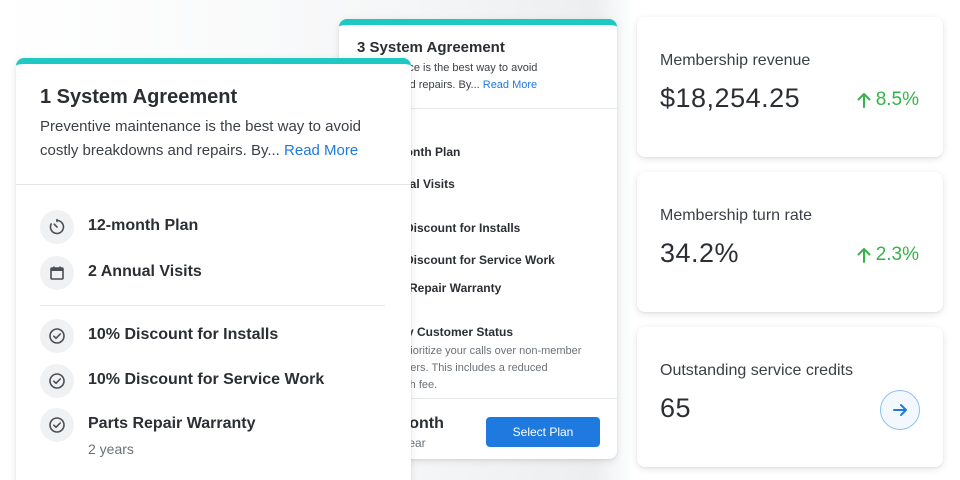  I want to click on plan-card-1-read-more-link: Read More, so click(321, 150).